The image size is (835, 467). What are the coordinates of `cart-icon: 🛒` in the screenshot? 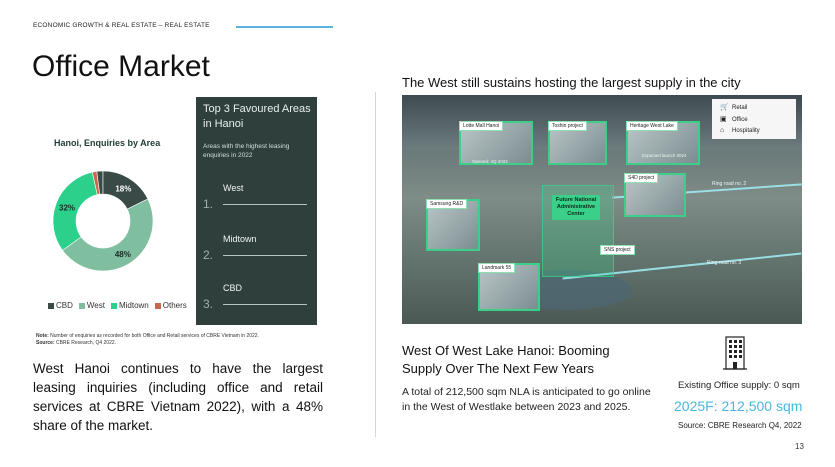 It's located at (724, 107).